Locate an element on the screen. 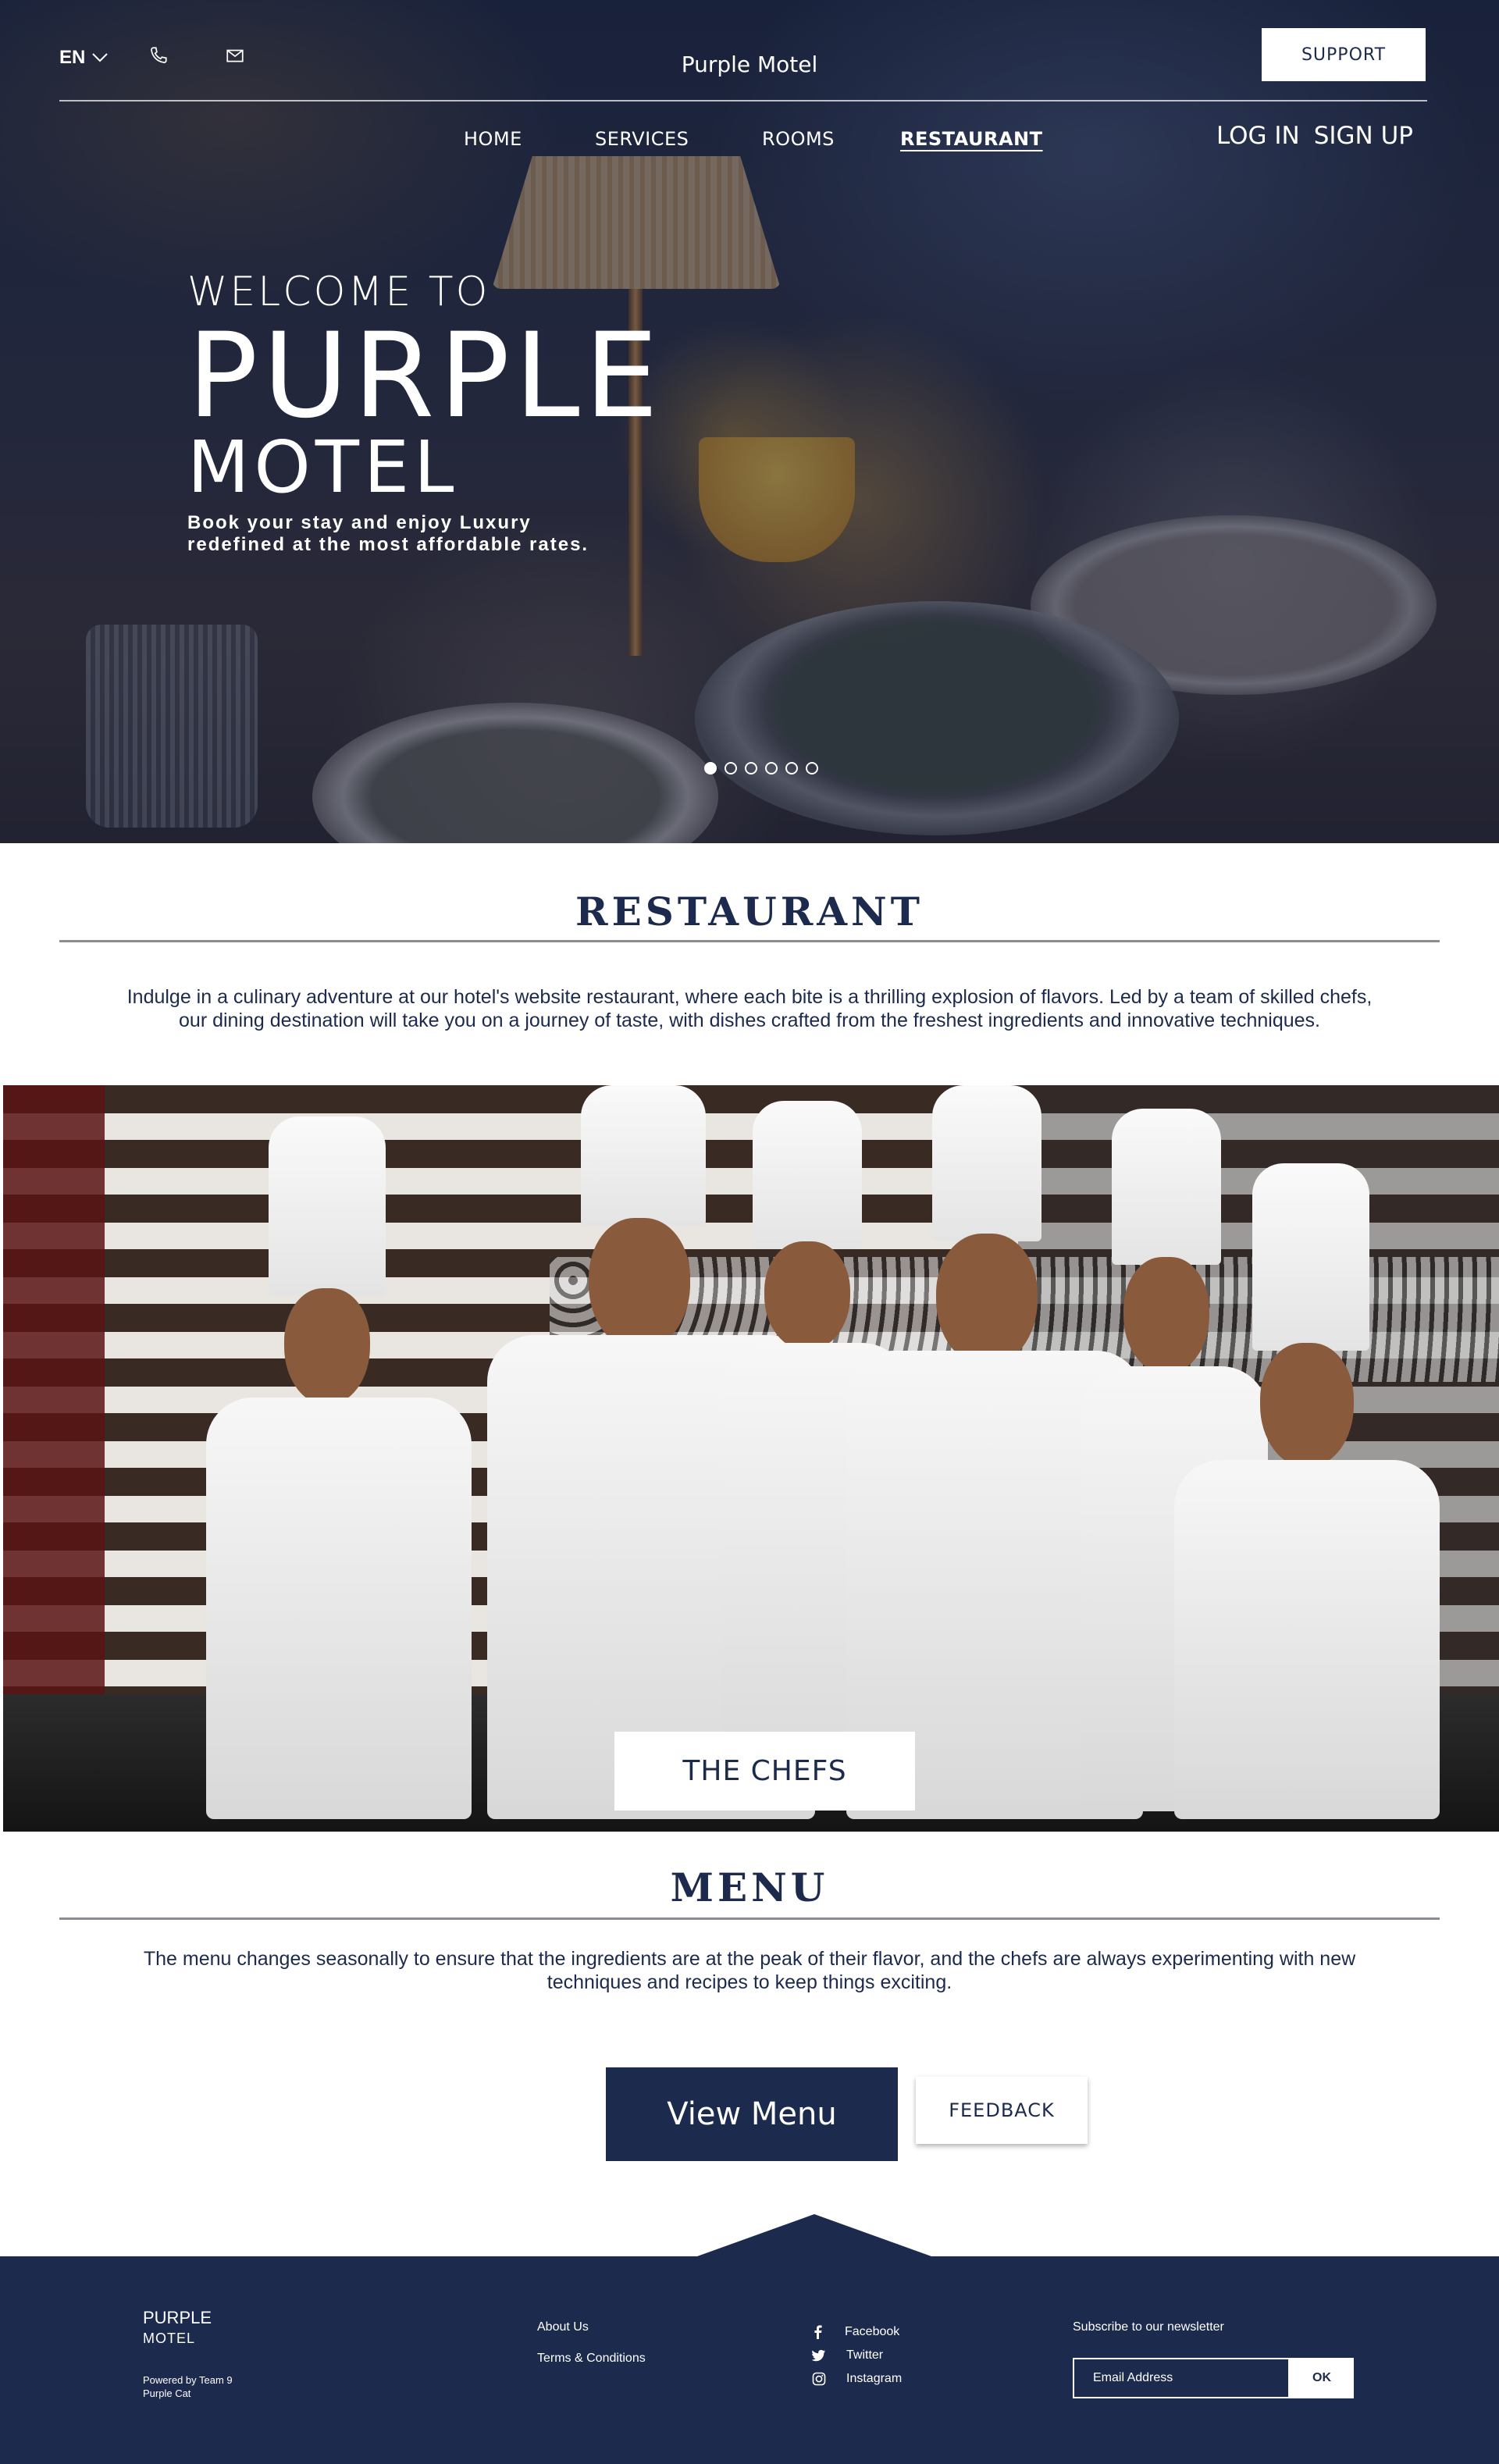 This screenshot has width=1499, height=2464. auth-links: LOG IN SIGN UP is located at coordinates (1314, 136).